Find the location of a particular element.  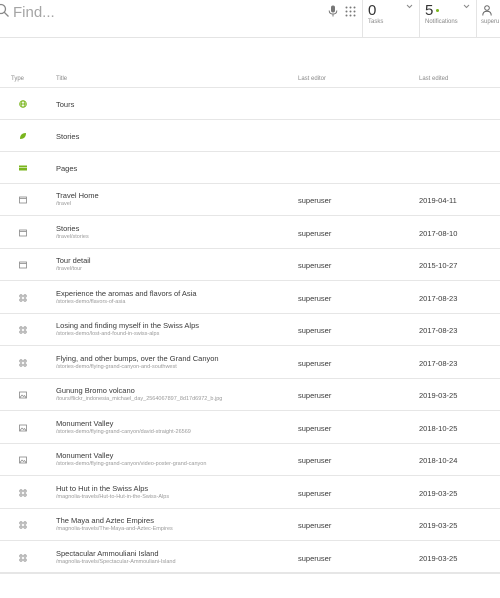

microphone-icon is located at coordinates (333, 11).